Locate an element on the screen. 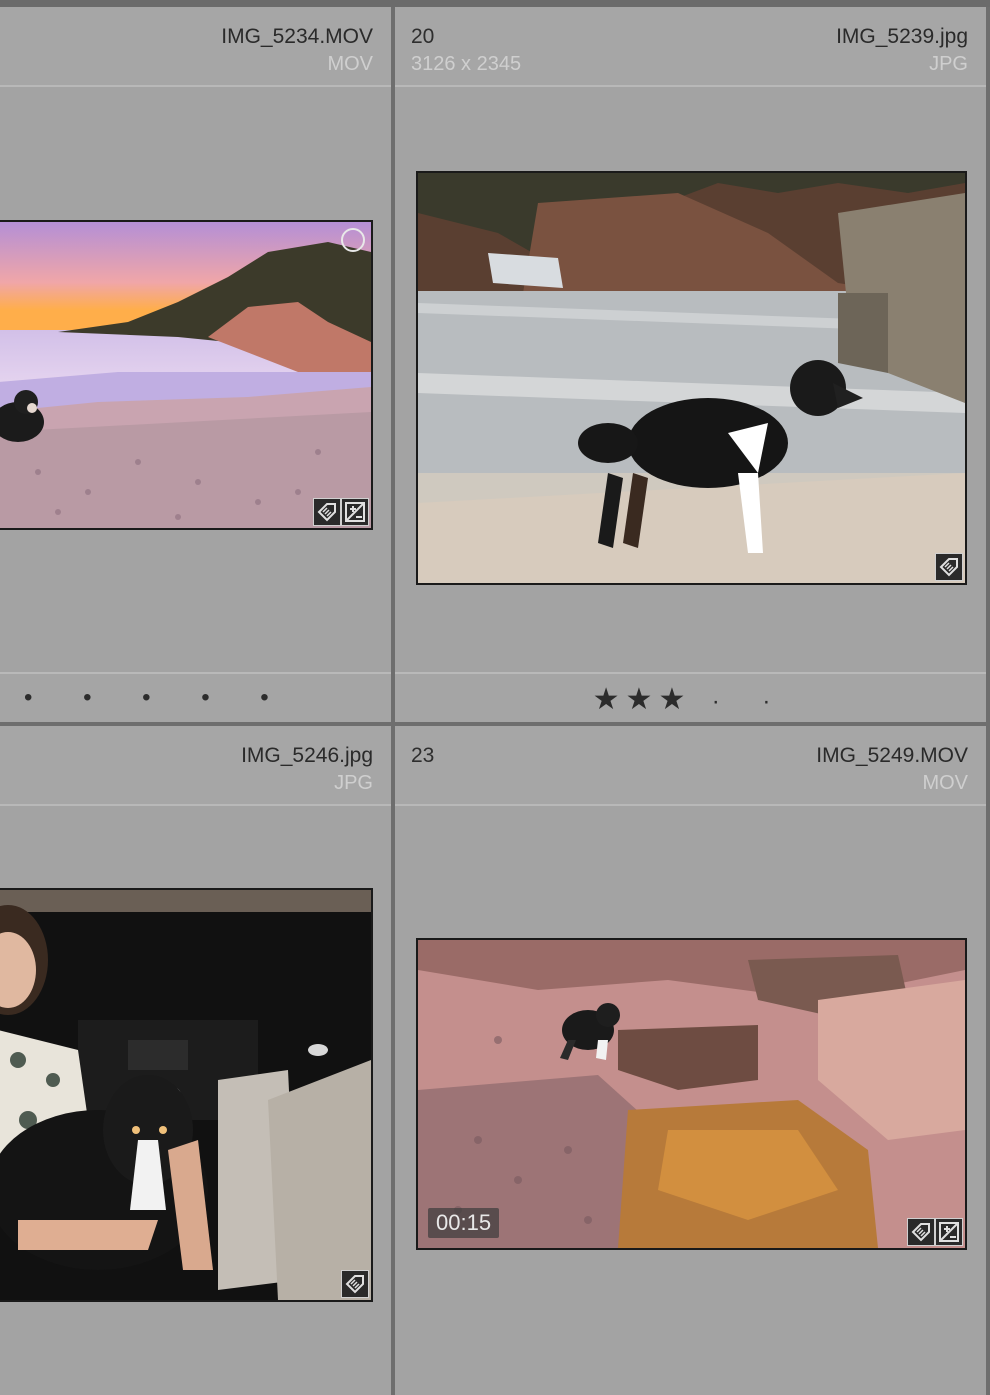 The height and width of the screenshot is (1395, 990). woman-with-dog-thumbnail is located at coordinates (185, 1095).